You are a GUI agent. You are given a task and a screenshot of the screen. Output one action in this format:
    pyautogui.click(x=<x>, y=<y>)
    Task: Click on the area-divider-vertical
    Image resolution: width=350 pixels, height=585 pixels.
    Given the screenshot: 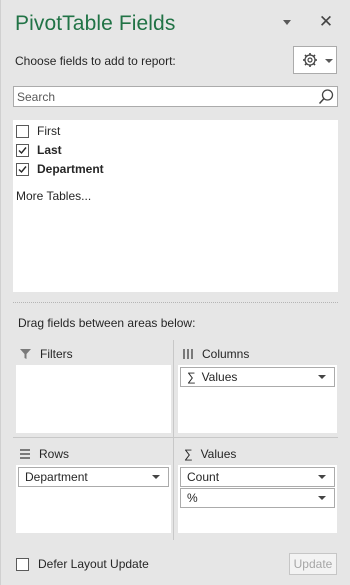 What is the action you would take?
    pyautogui.click(x=173, y=440)
    